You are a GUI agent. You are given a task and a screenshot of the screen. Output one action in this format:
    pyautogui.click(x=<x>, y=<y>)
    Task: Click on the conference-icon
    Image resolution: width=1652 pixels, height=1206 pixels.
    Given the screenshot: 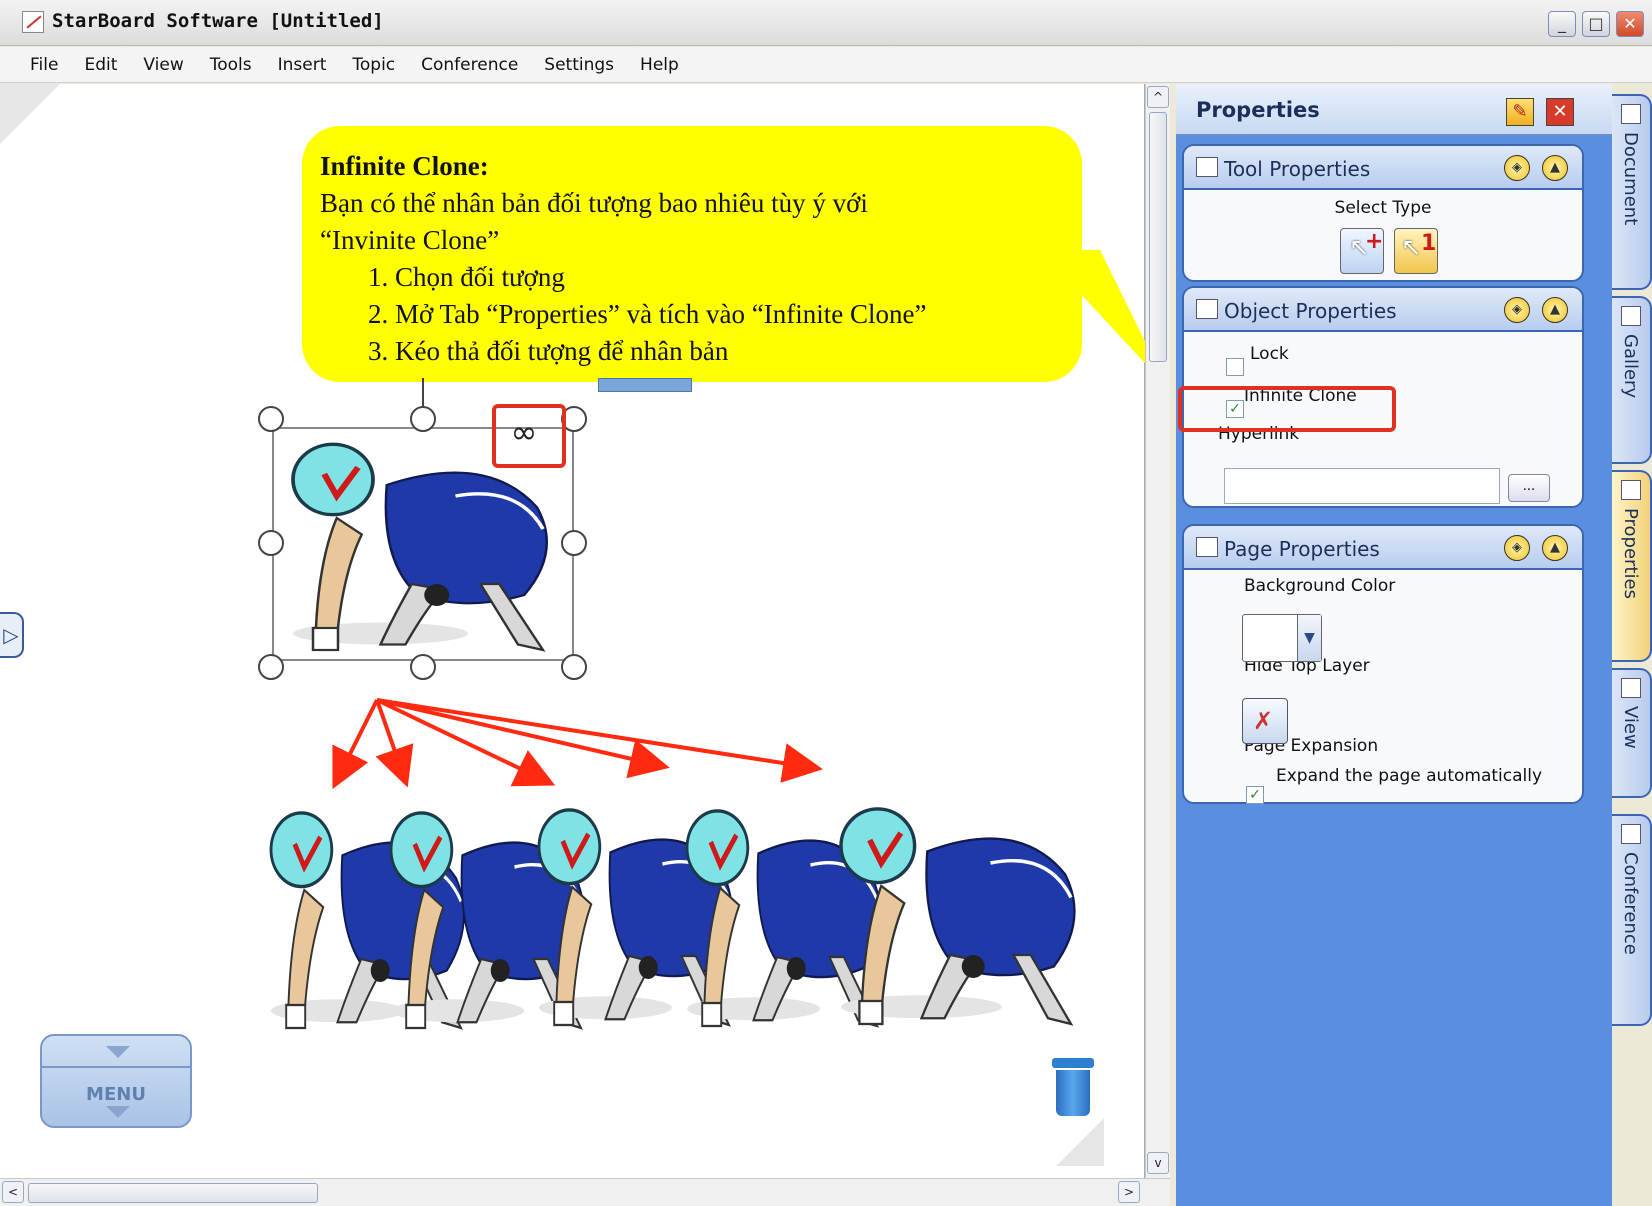 What is the action you would take?
    pyautogui.click(x=1631, y=834)
    